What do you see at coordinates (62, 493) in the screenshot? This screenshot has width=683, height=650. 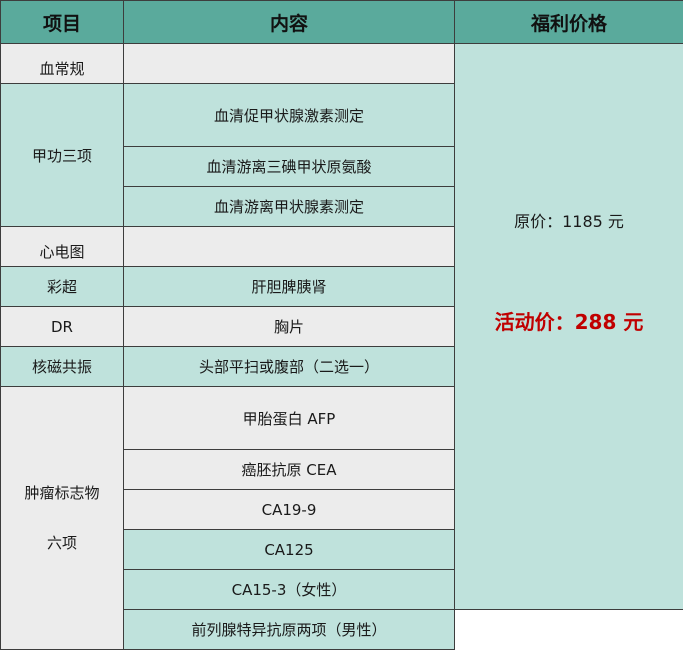 I see `item-tumor-line1: 肿瘤标志物` at bounding box center [62, 493].